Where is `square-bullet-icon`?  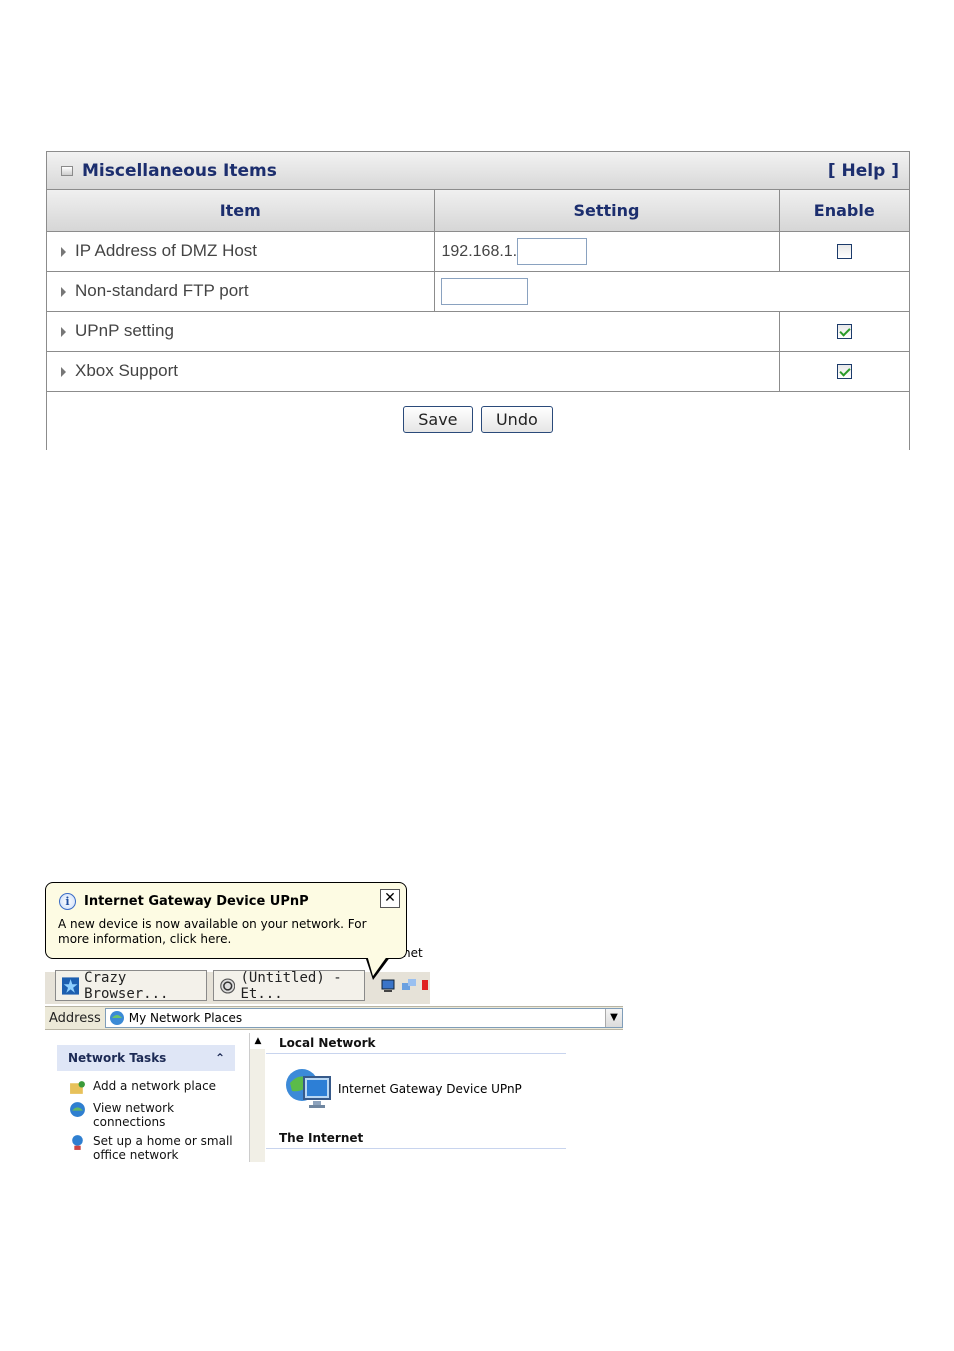 square-bullet-icon is located at coordinates (67, 170).